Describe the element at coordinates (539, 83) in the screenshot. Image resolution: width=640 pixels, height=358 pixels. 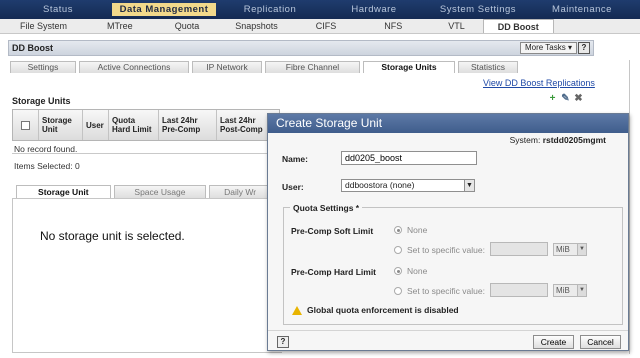
I see `view-replications-link: View DD Boost Replications` at that location.